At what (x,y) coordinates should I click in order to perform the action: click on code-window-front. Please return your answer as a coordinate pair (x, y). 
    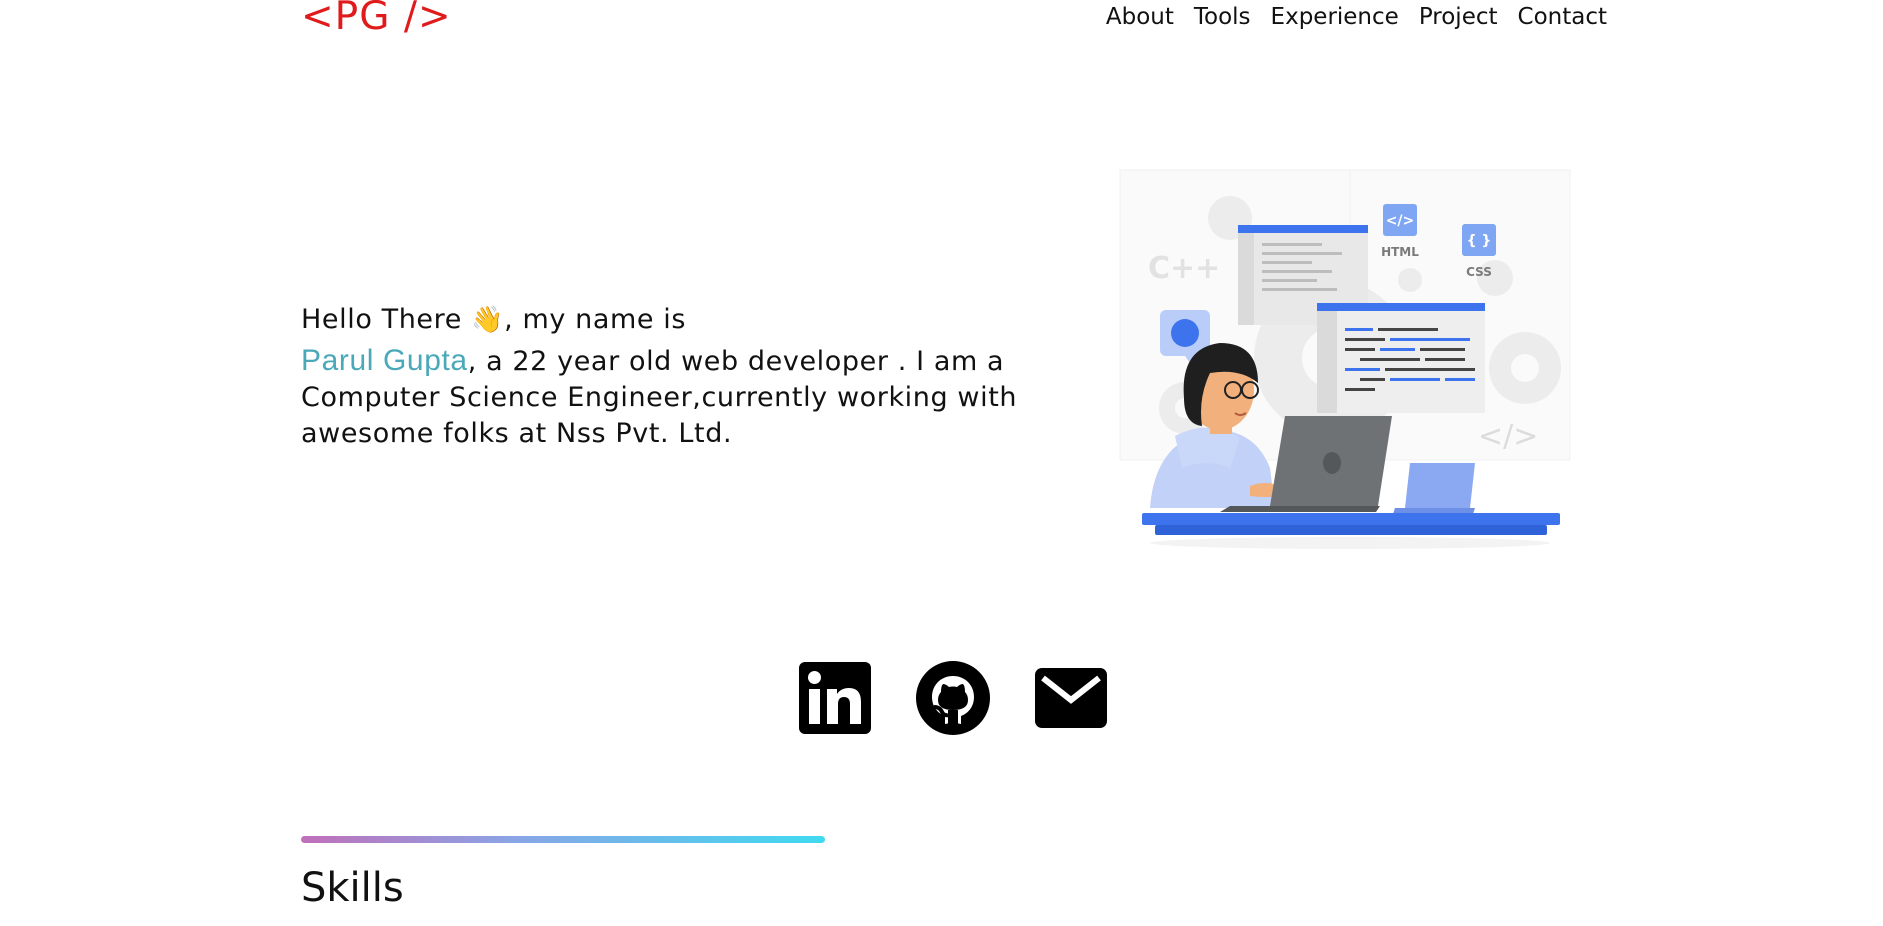
    Looking at the image, I should click on (1401, 358).